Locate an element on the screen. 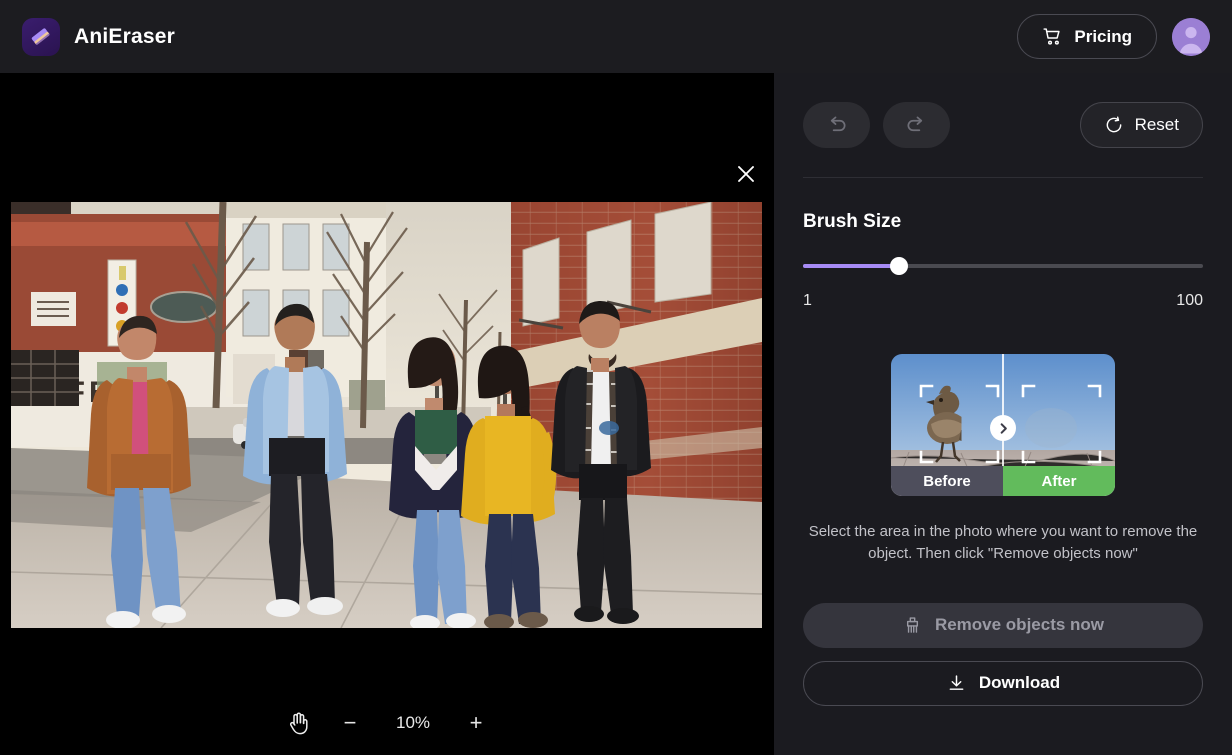 This screenshot has height=755, width=1232. zoom-level-label: 10% is located at coordinates (413, 722).